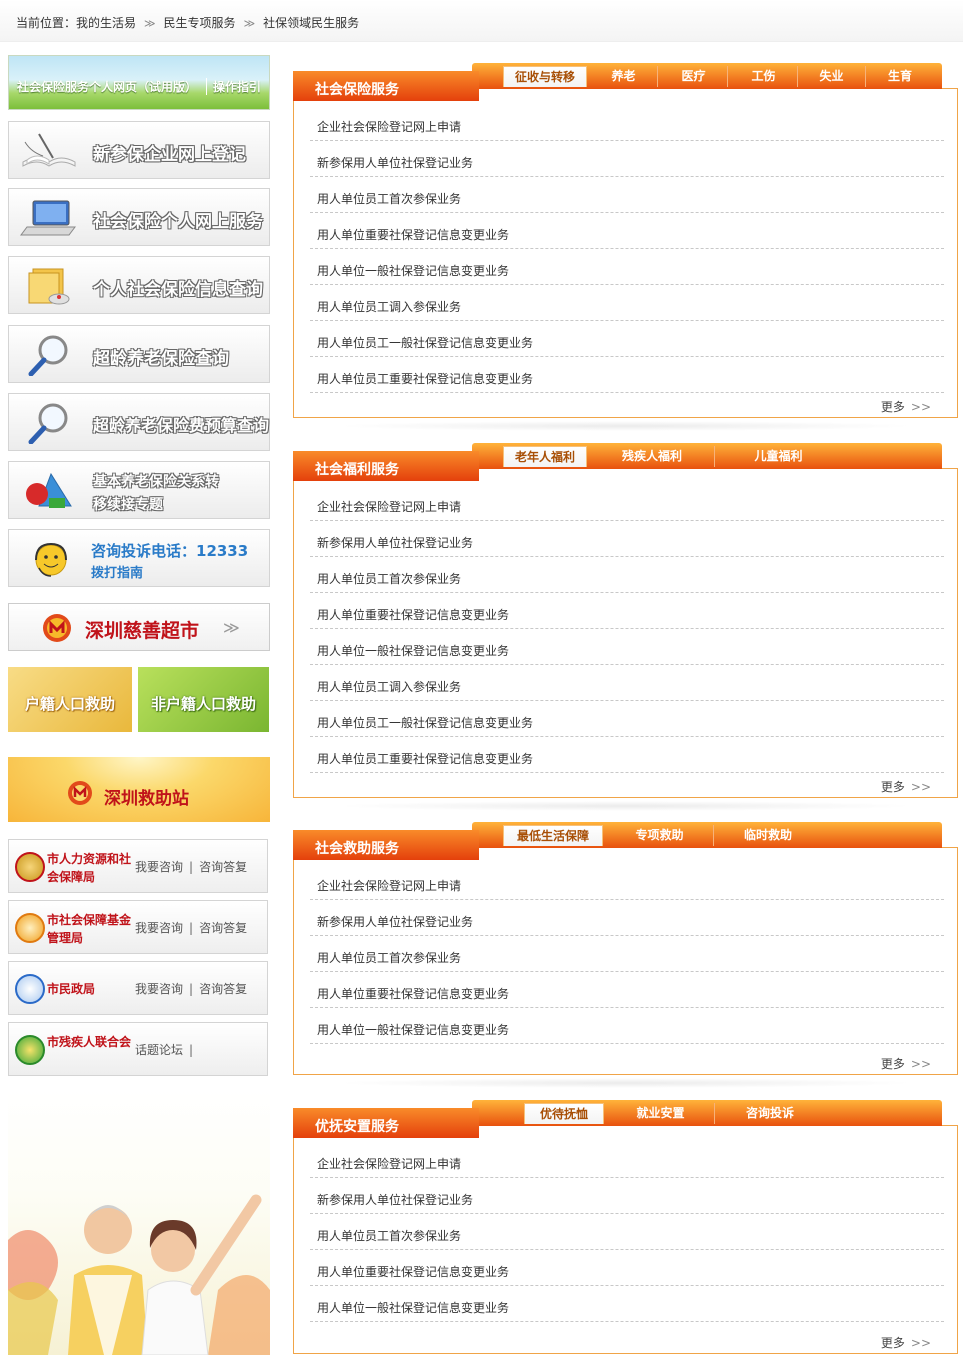  What do you see at coordinates (139, 558) in the screenshot?
I see `hotline-guide-button: 咨询投诉电话：12333 拨打指南` at bounding box center [139, 558].